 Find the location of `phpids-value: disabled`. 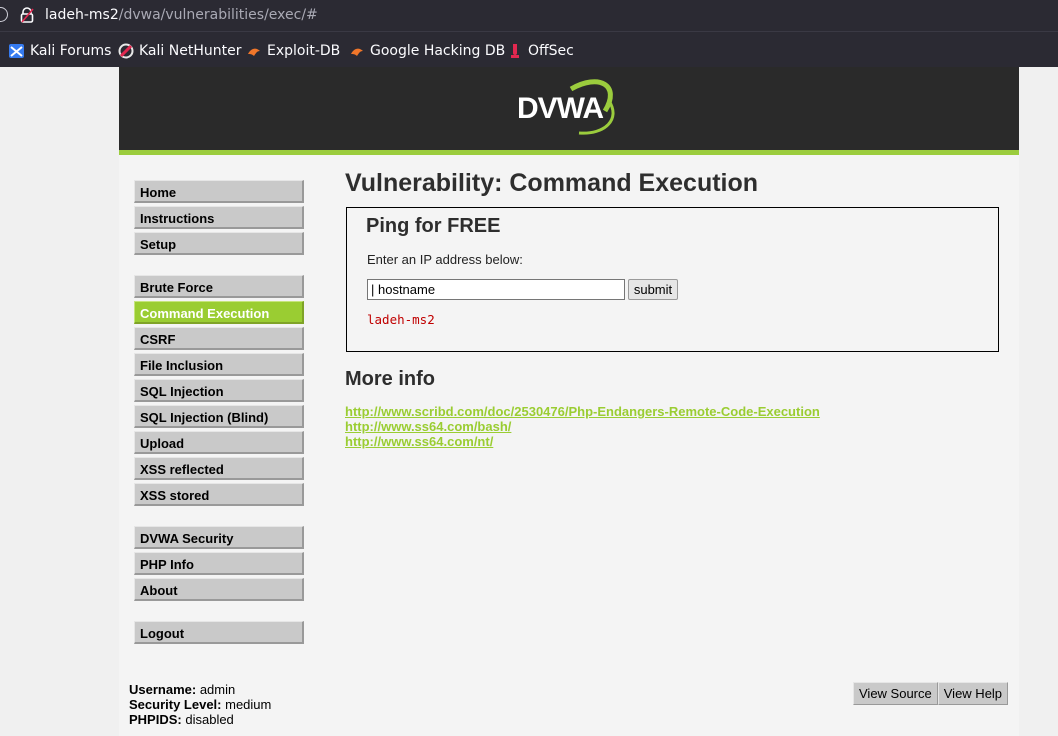

phpids-value: disabled is located at coordinates (209, 719).